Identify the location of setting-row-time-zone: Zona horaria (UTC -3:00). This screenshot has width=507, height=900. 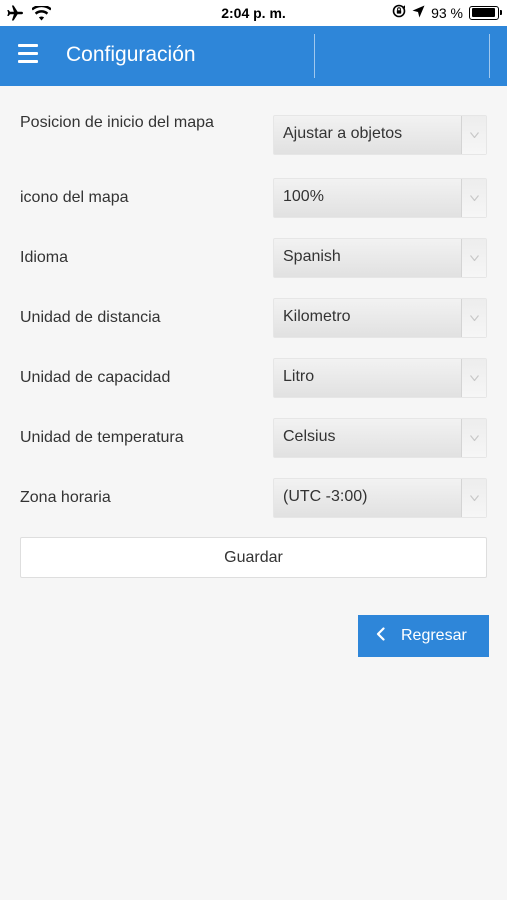
(253, 499).